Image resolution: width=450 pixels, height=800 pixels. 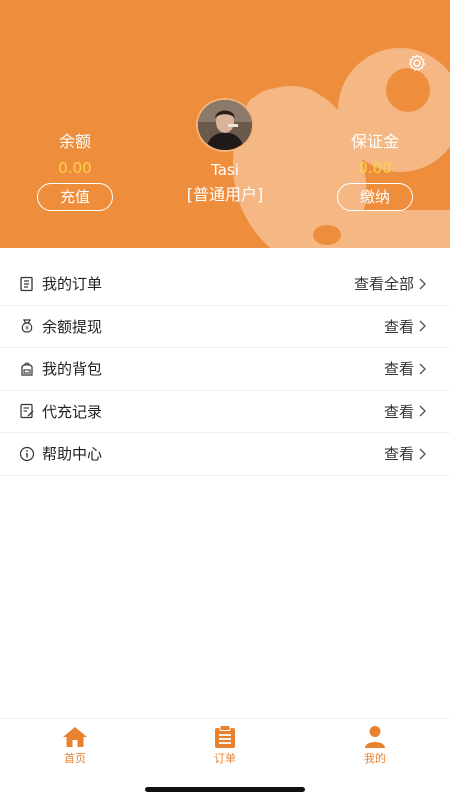 What do you see at coordinates (27, 284) in the screenshot?
I see `order-list-icon` at bounding box center [27, 284].